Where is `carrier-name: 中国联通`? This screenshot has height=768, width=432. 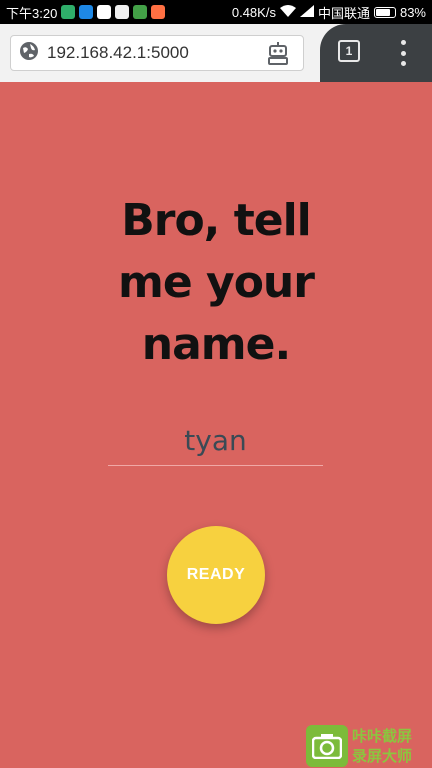
carrier-name: 中国联通 is located at coordinates (343, 13).